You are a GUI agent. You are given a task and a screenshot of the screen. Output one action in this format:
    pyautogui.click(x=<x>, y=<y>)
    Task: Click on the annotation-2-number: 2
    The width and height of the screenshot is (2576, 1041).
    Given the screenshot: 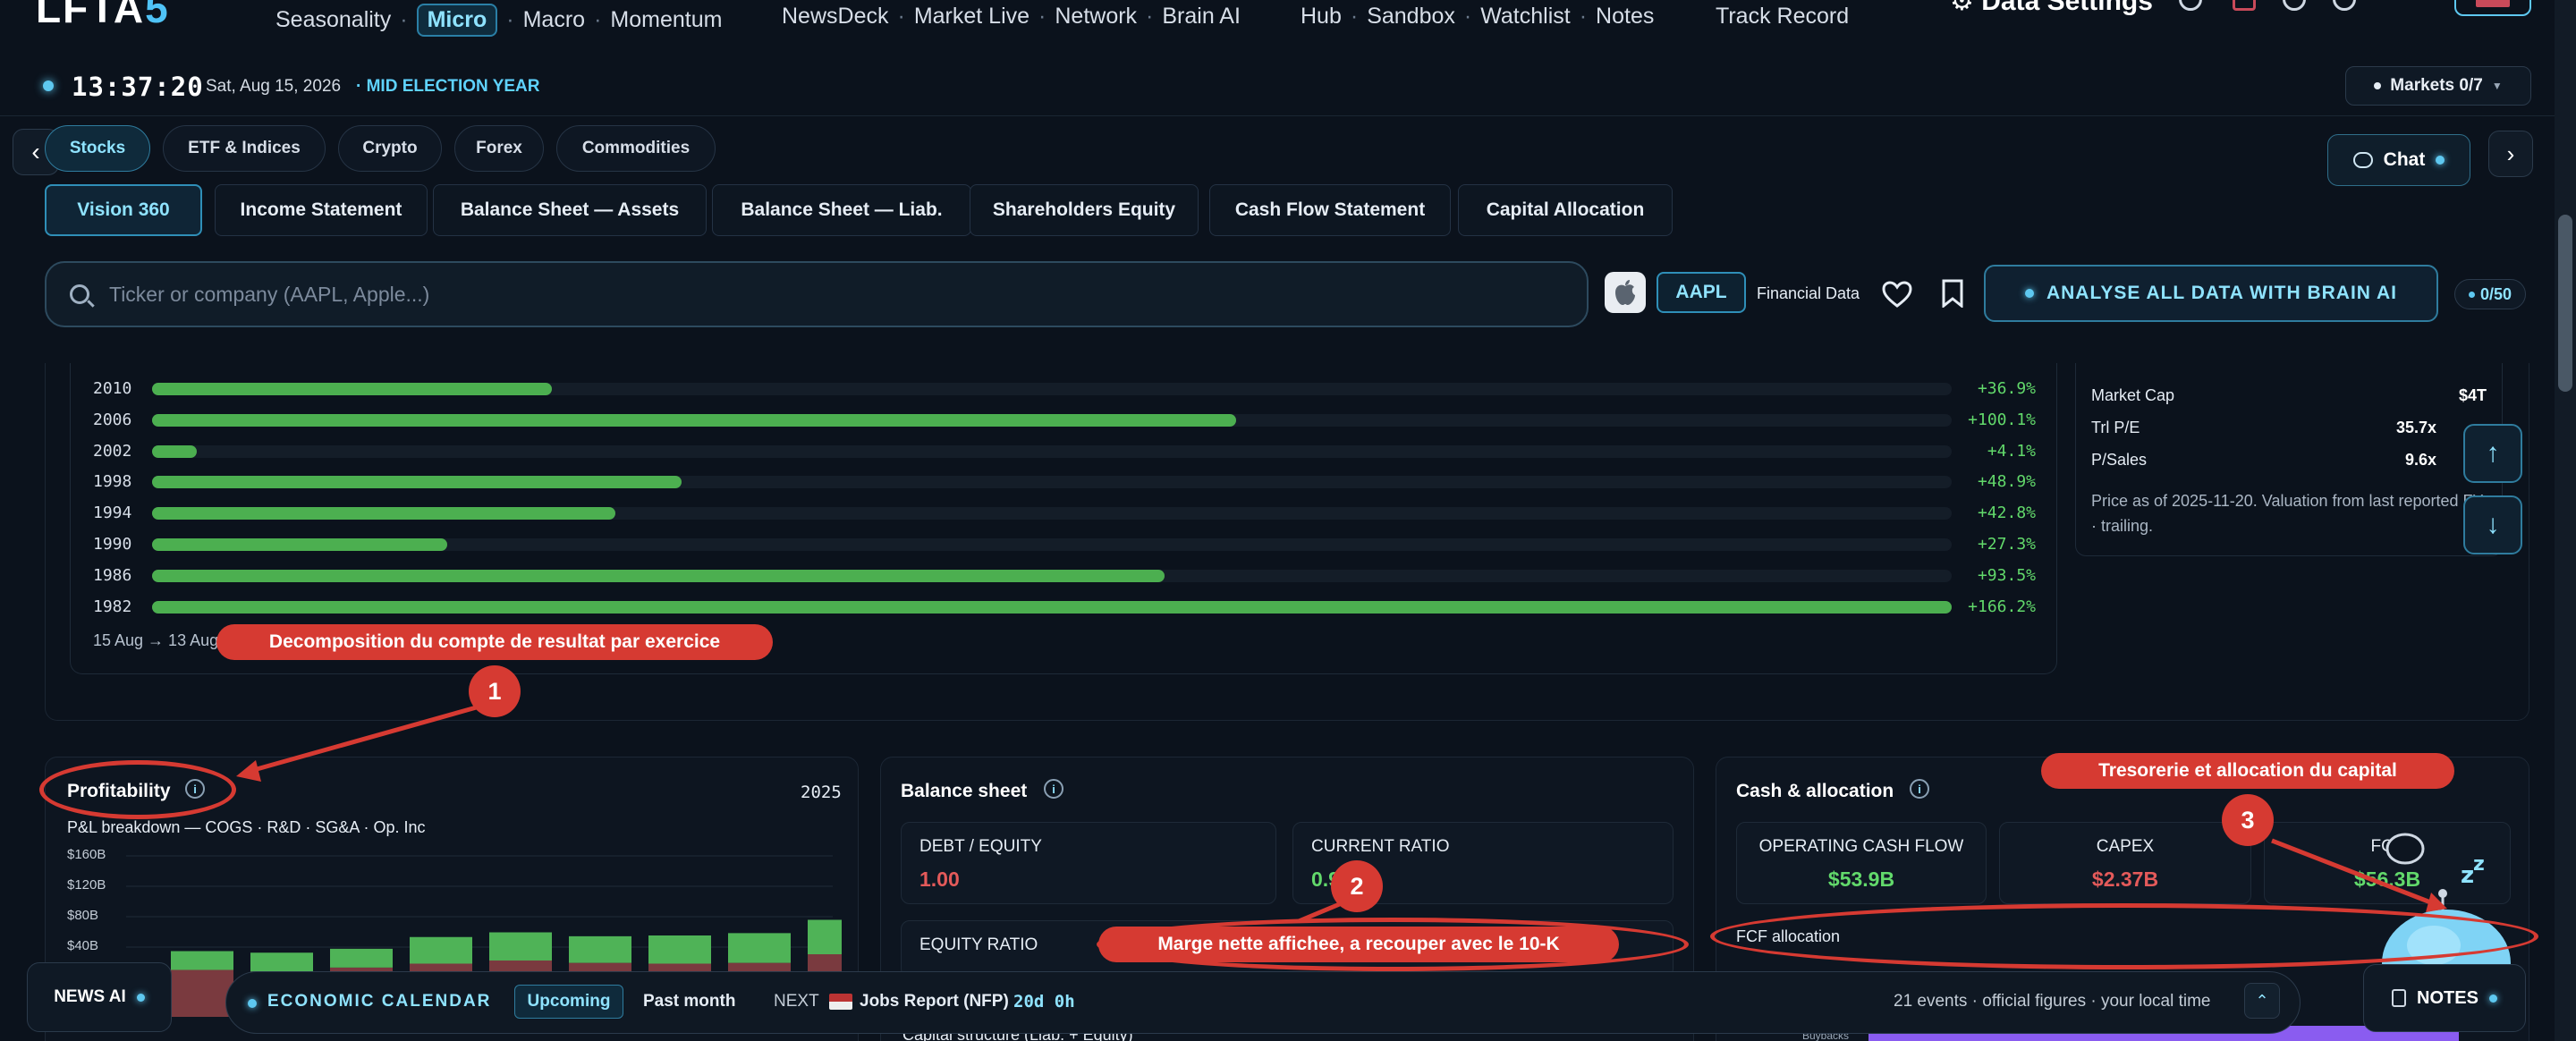 What is the action you would take?
    pyautogui.click(x=1357, y=886)
    